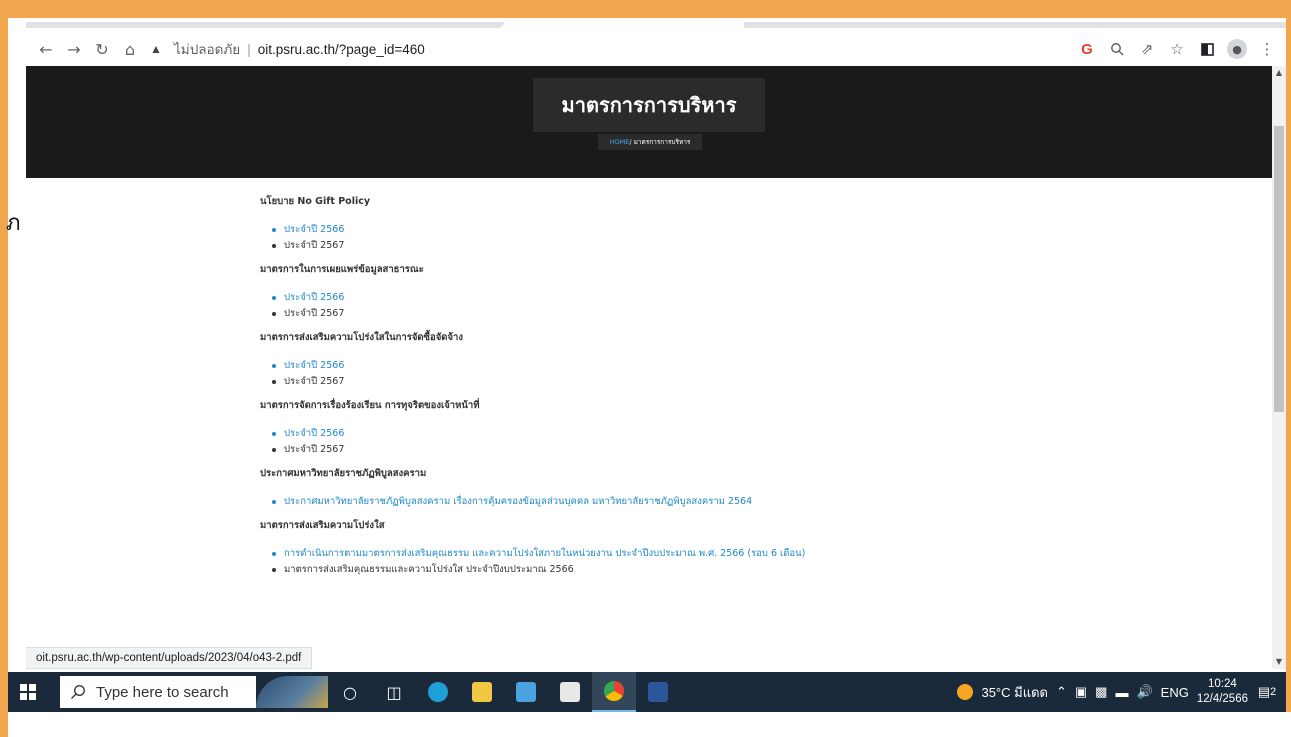  I want to click on home-icon: ⌂, so click(130, 49).